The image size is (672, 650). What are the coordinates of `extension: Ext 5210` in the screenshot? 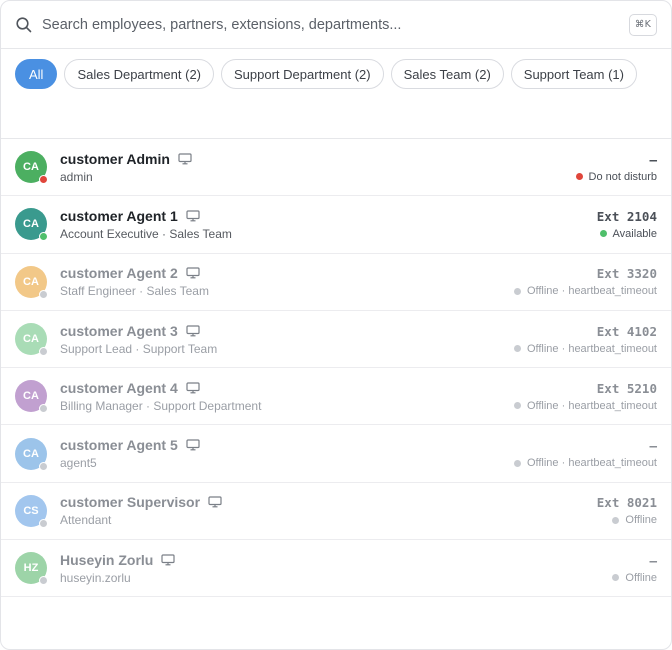 It's located at (626, 388).